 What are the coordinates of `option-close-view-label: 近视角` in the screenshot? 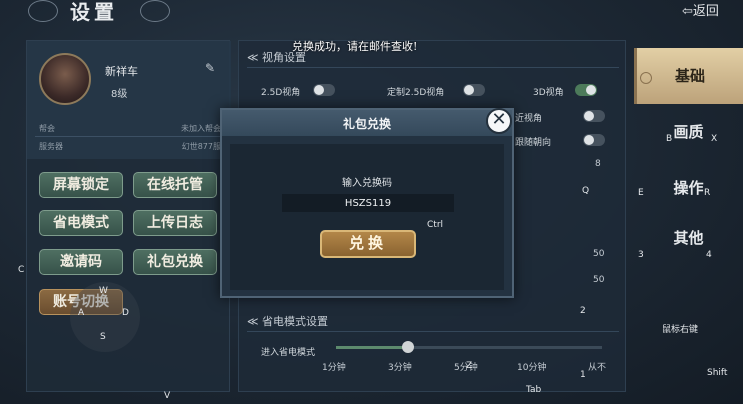 It's located at (529, 119).